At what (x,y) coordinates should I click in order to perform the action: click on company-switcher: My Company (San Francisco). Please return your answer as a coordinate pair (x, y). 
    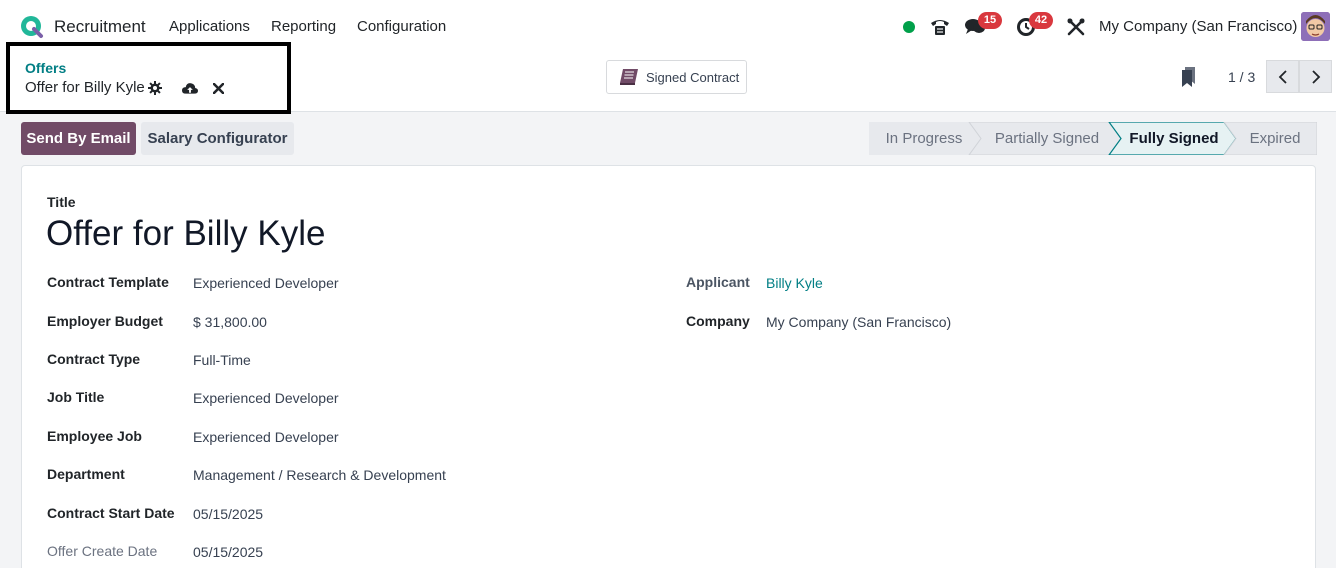
    Looking at the image, I should click on (1198, 26).